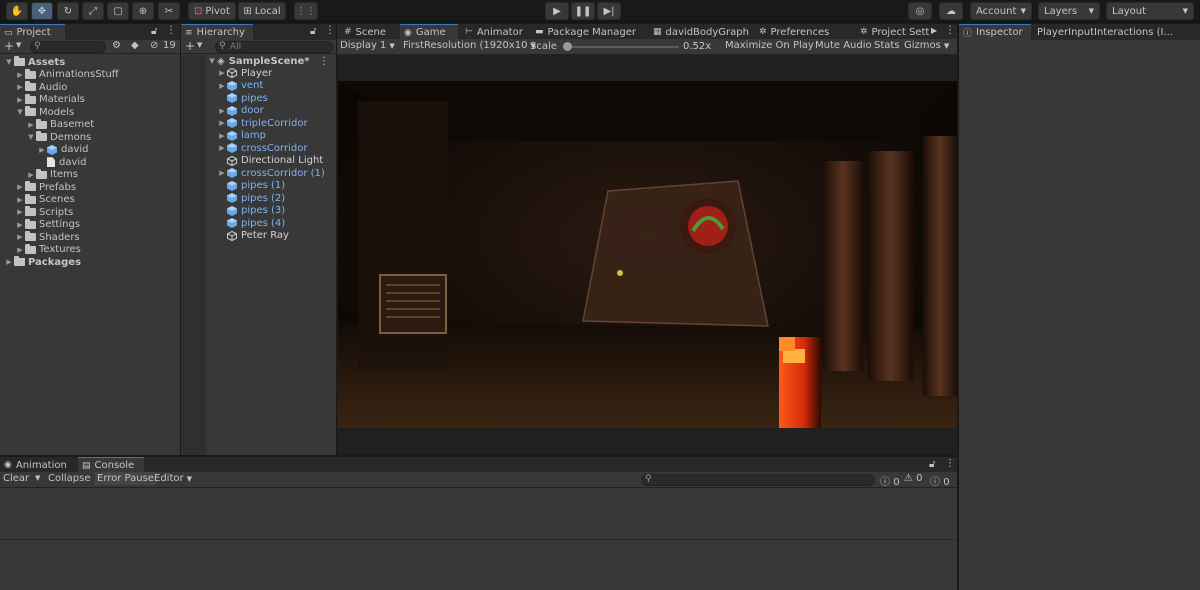 The width and height of the screenshot is (1200, 590). I want to click on move-tool-icon: ✥, so click(42, 11).